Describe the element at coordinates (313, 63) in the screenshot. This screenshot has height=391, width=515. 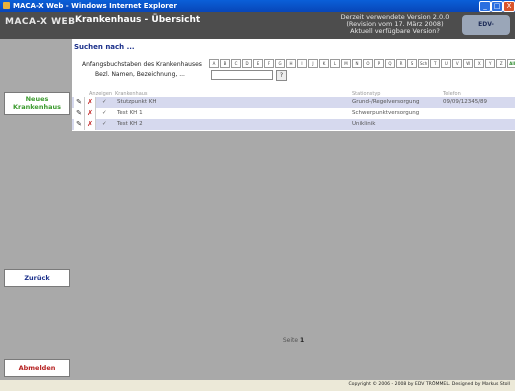
I see `letter-filter-j: J` at that location.